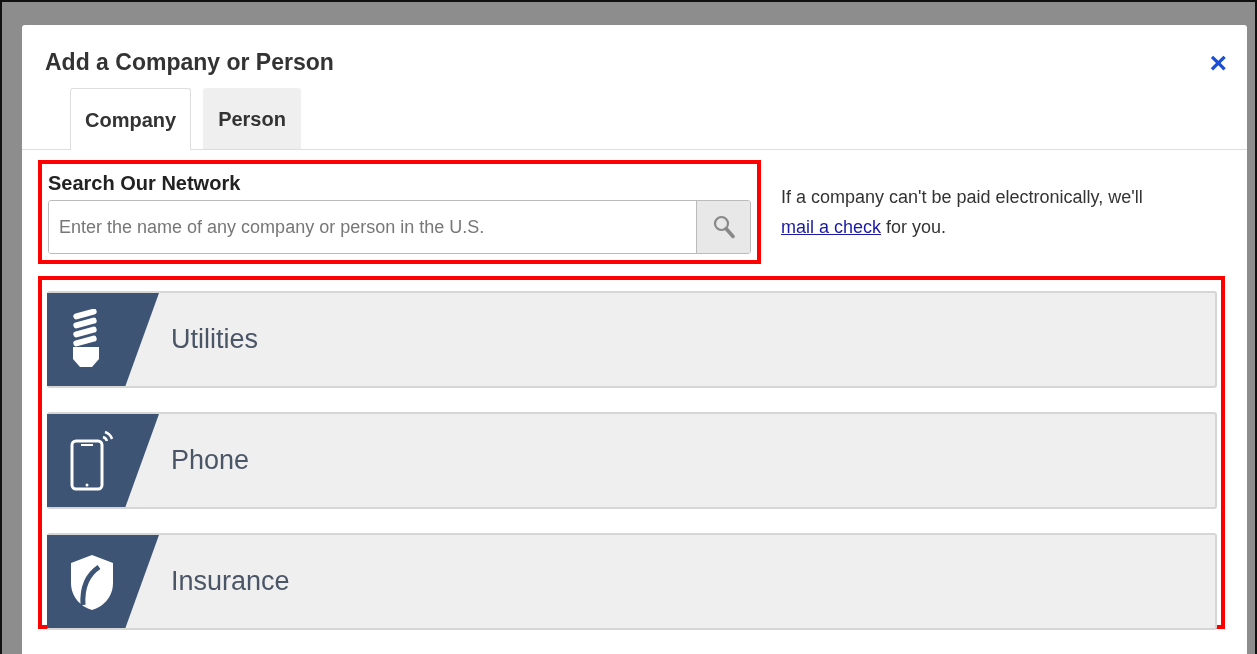 The width and height of the screenshot is (1257, 654). What do you see at coordinates (210, 460) in the screenshot?
I see `category-label: Phone` at bounding box center [210, 460].